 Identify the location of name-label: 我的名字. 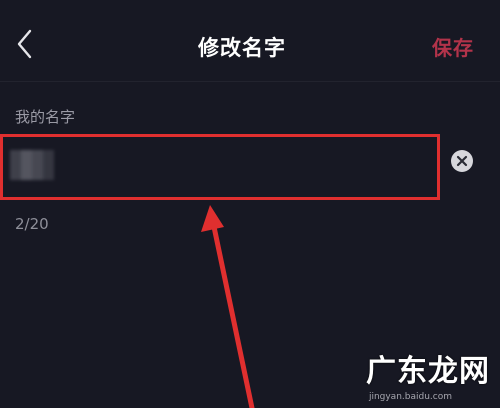
(45, 117).